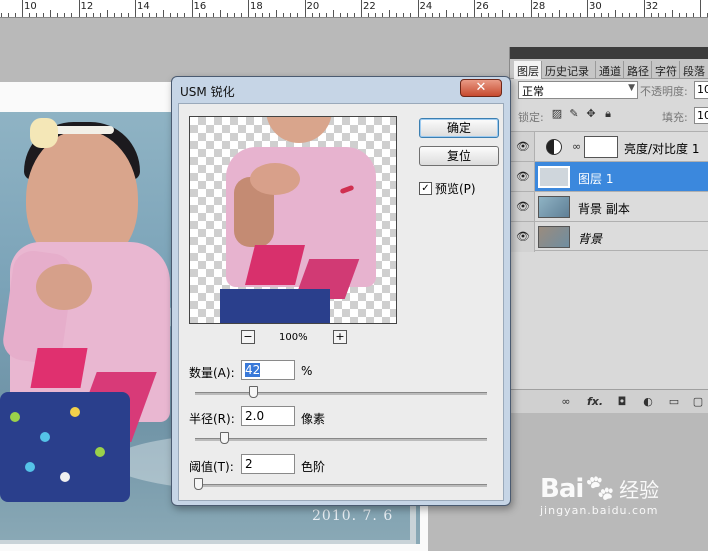 This screenshot has height=551, width=708. Describe the element at coordinates (701, 115) in the screenshot. I see `fill-input: 10` at that location.